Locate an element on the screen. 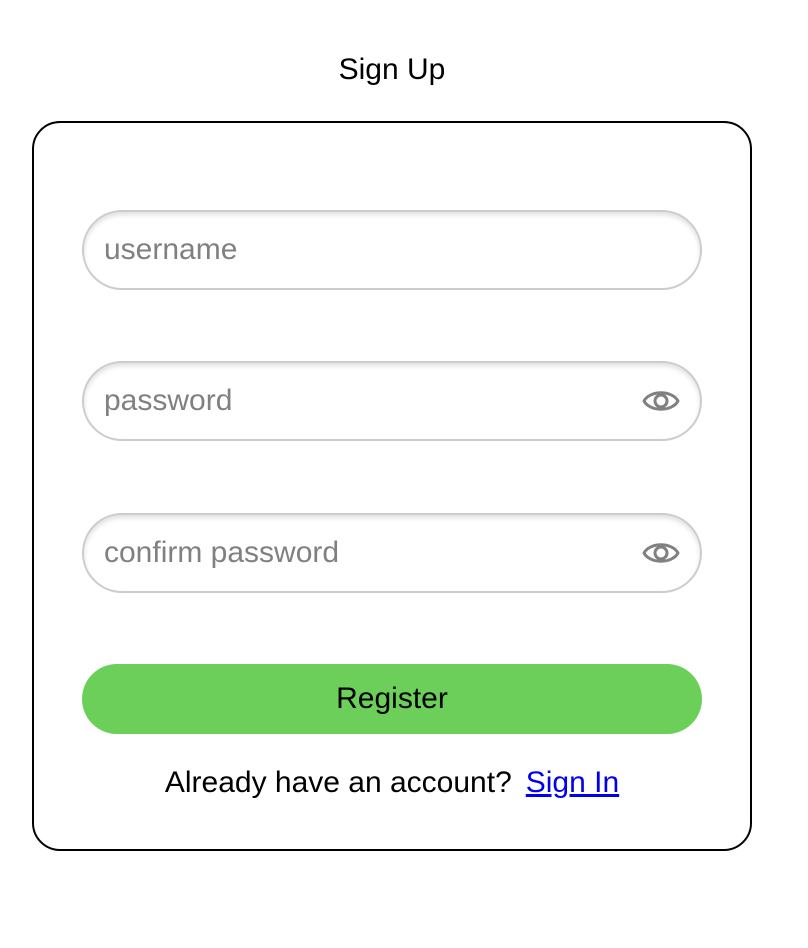 Image resolution: width=808 pixels, height=948 pixels. confirm-password-field is located at coordinates (392, 553).